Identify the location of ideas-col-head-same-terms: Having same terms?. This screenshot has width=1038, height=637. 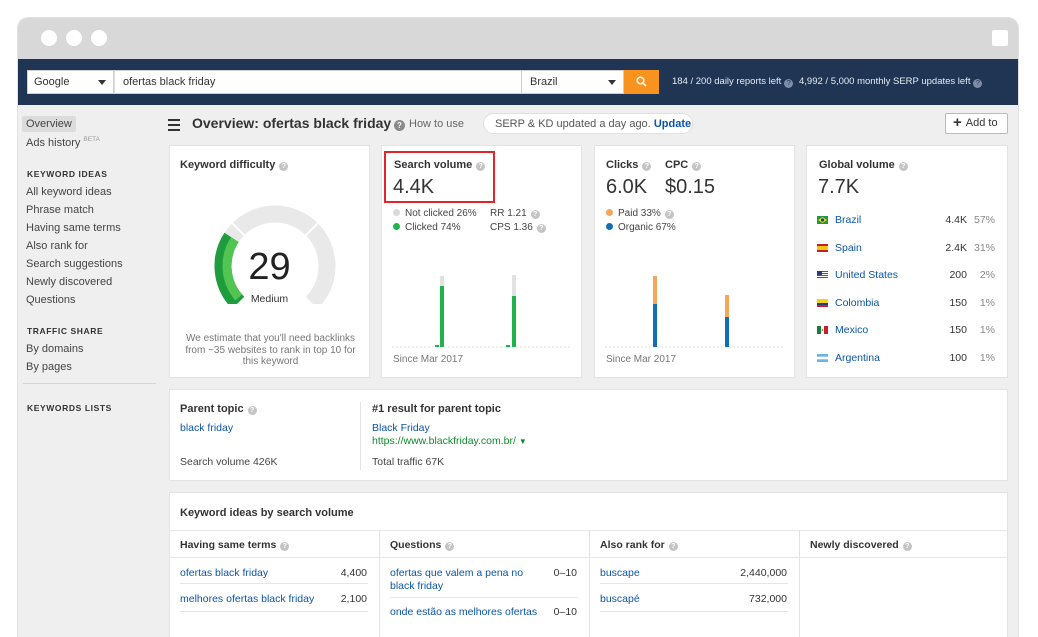
(235, 545).